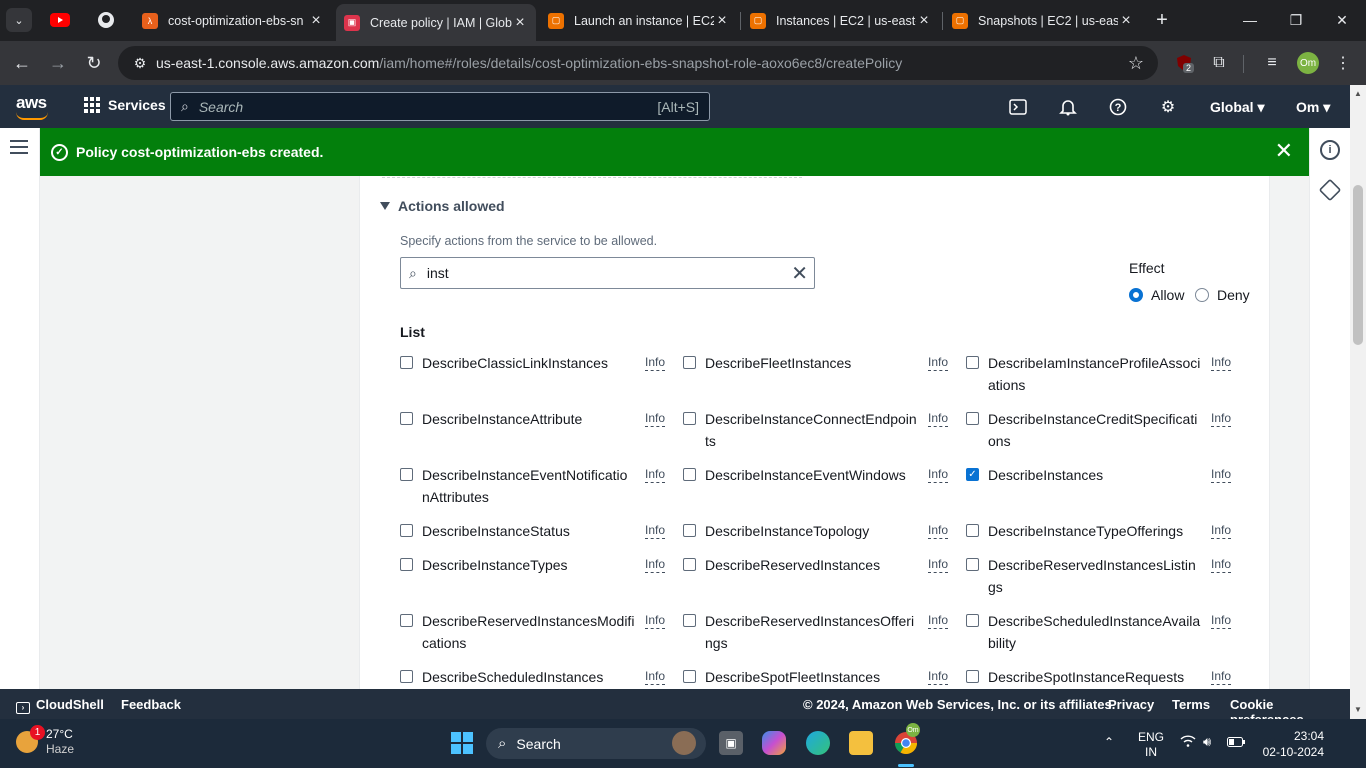 The height and width of the screenshot is (768, 1366). Describe the element at coordinates (1284, 151) in the screenshot. I see `dismiss-flash-icon: ✕` at that location.